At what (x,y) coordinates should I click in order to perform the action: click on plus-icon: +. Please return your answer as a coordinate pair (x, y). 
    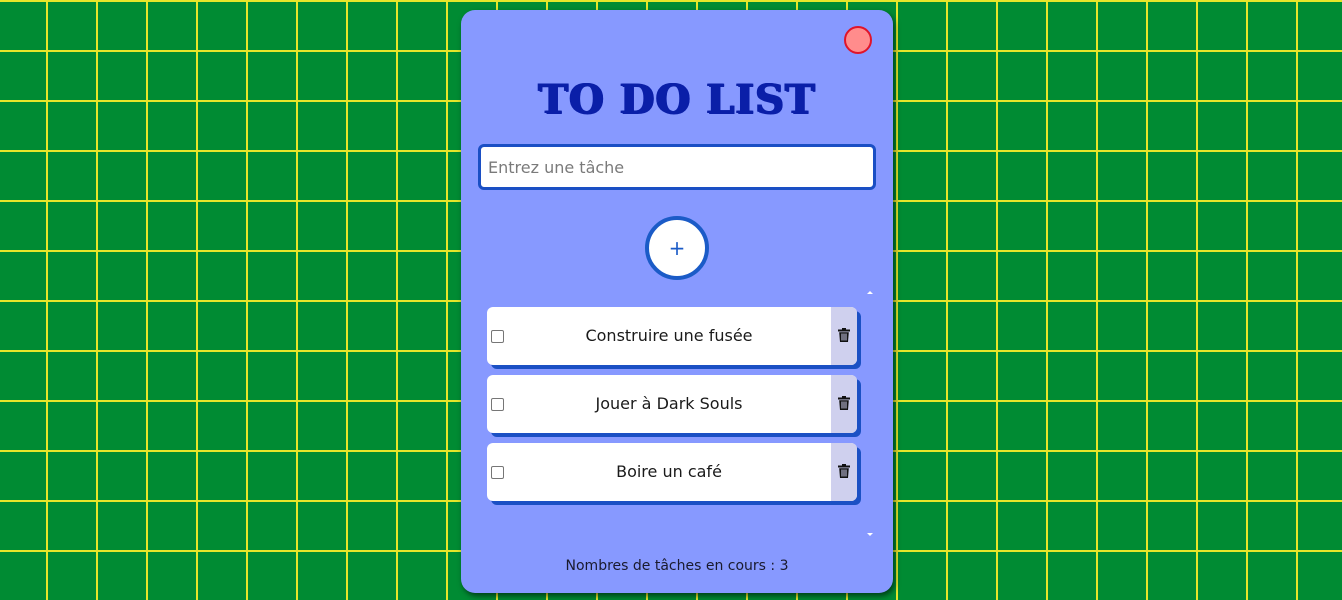
    Looking at the image, I should click on (677, 248).